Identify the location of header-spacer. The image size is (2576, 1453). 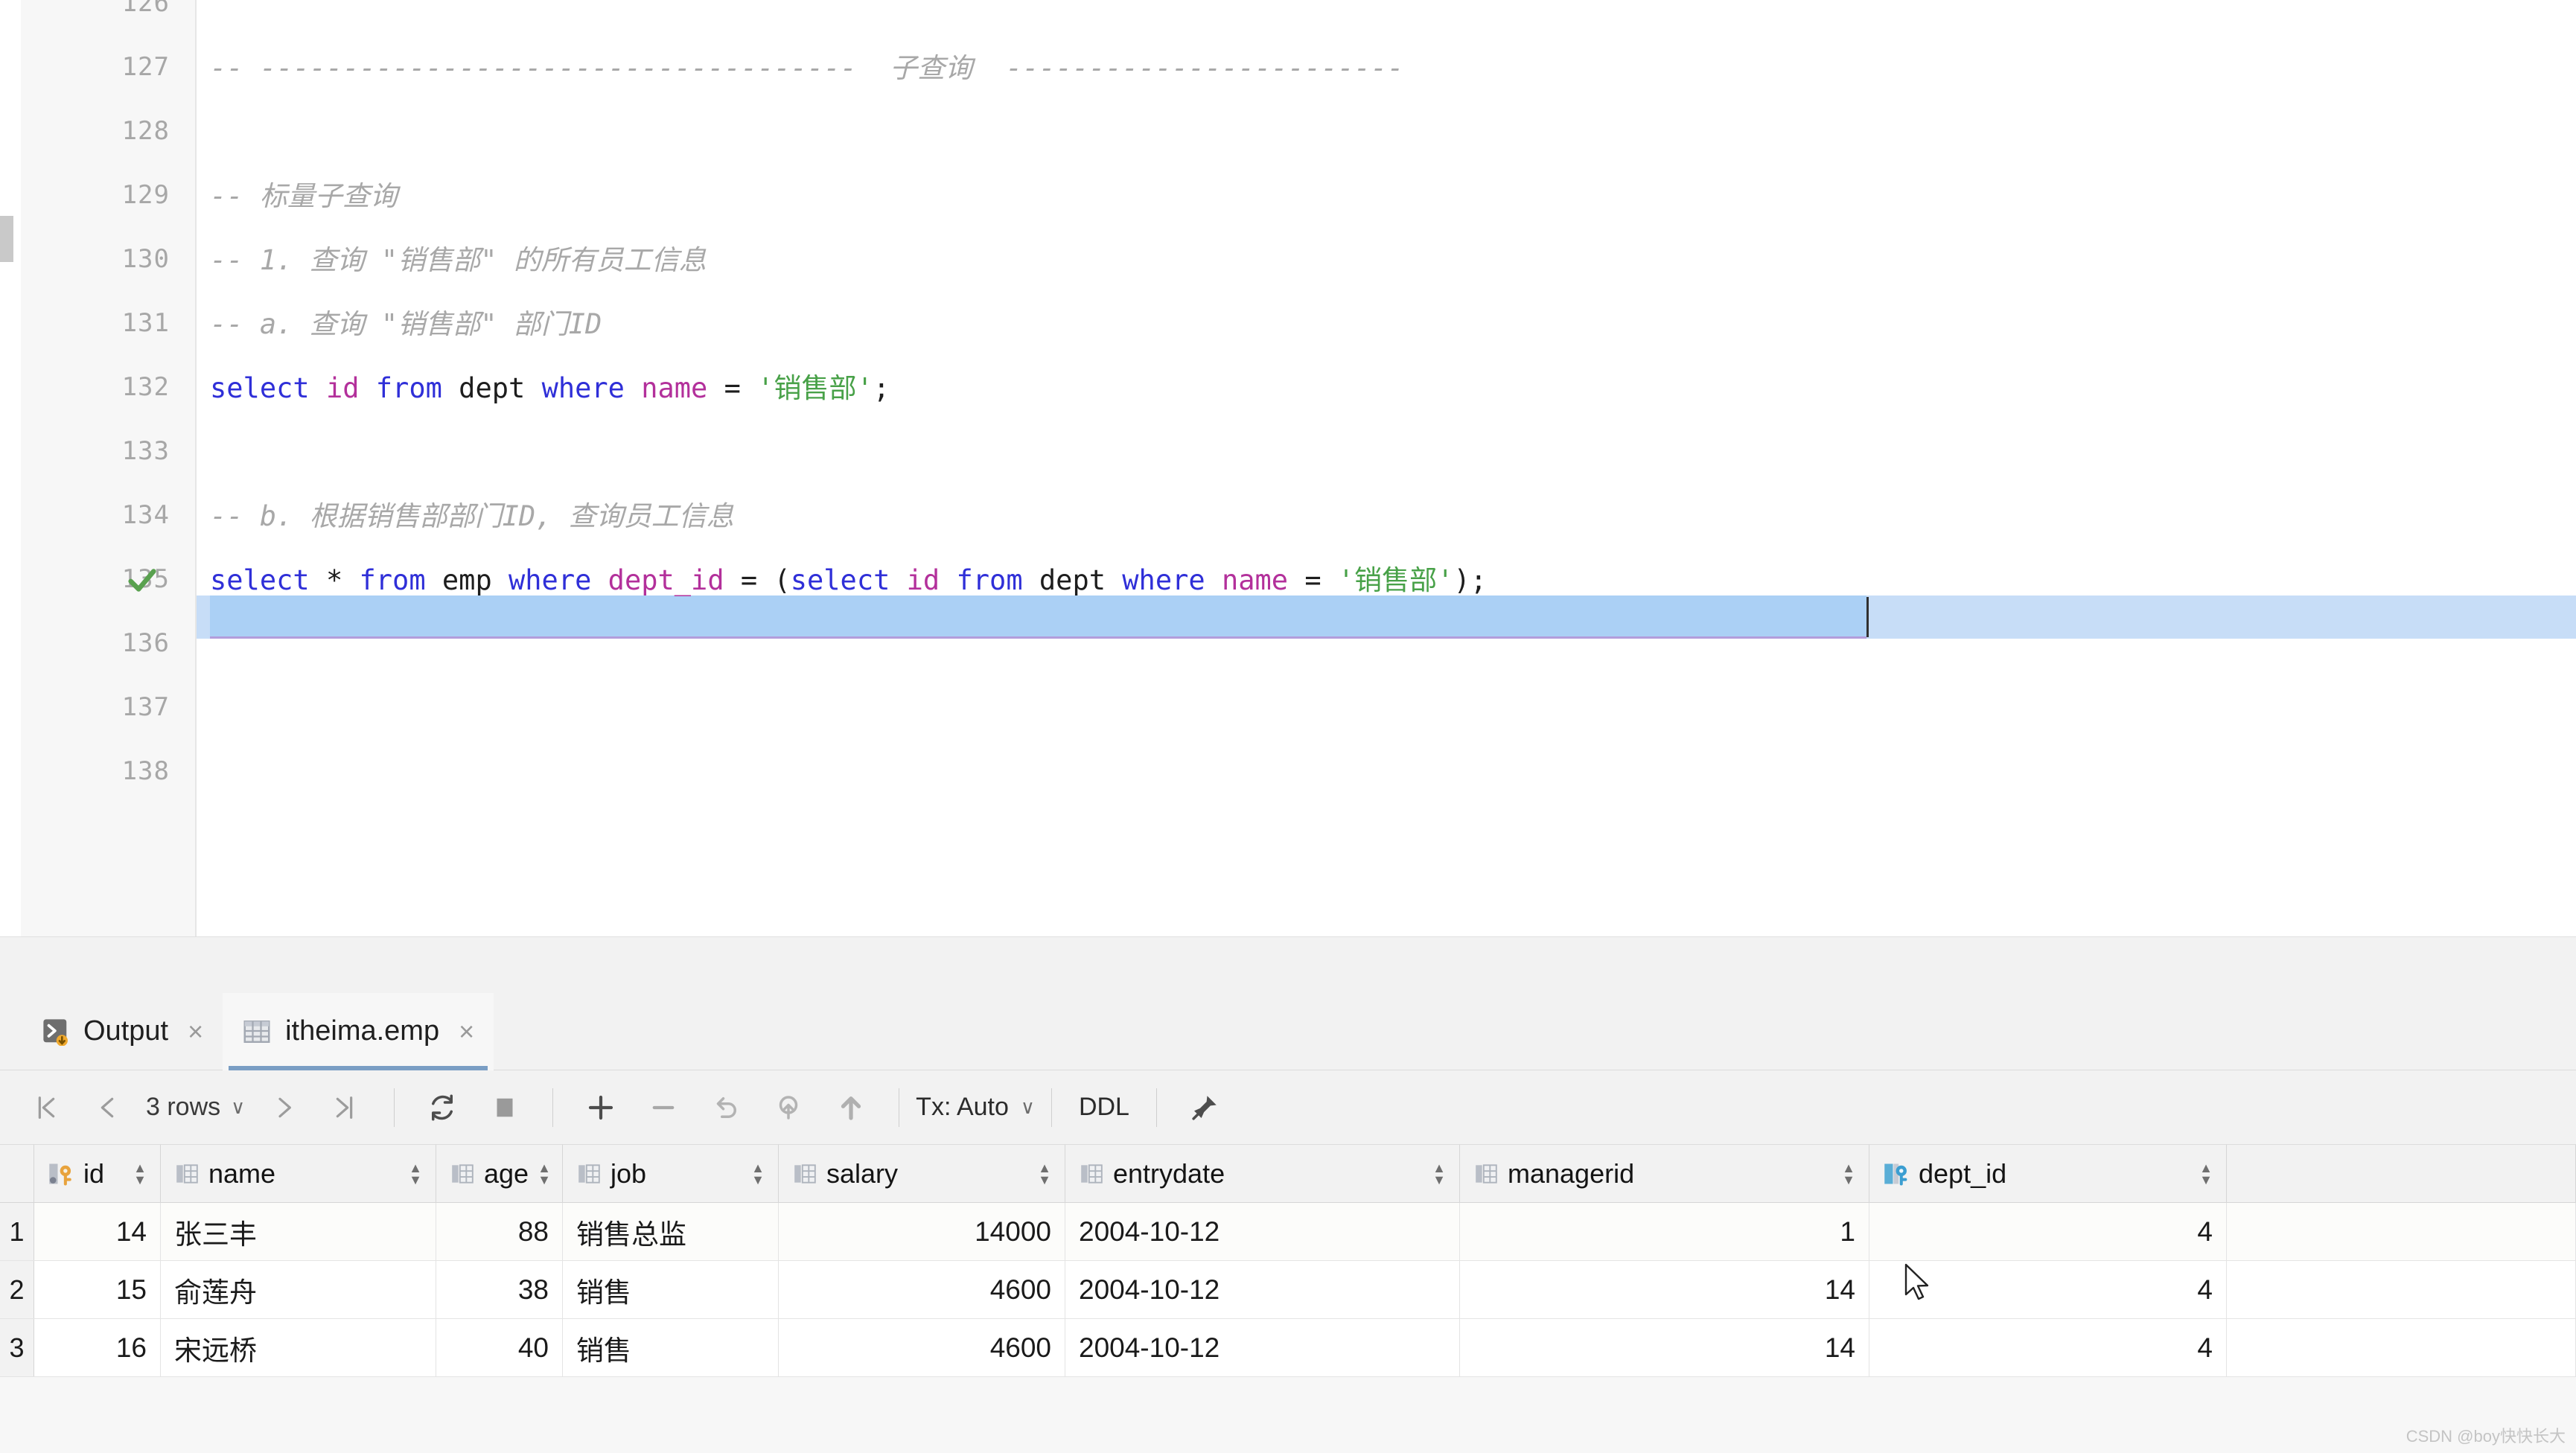
(2401, 1173).